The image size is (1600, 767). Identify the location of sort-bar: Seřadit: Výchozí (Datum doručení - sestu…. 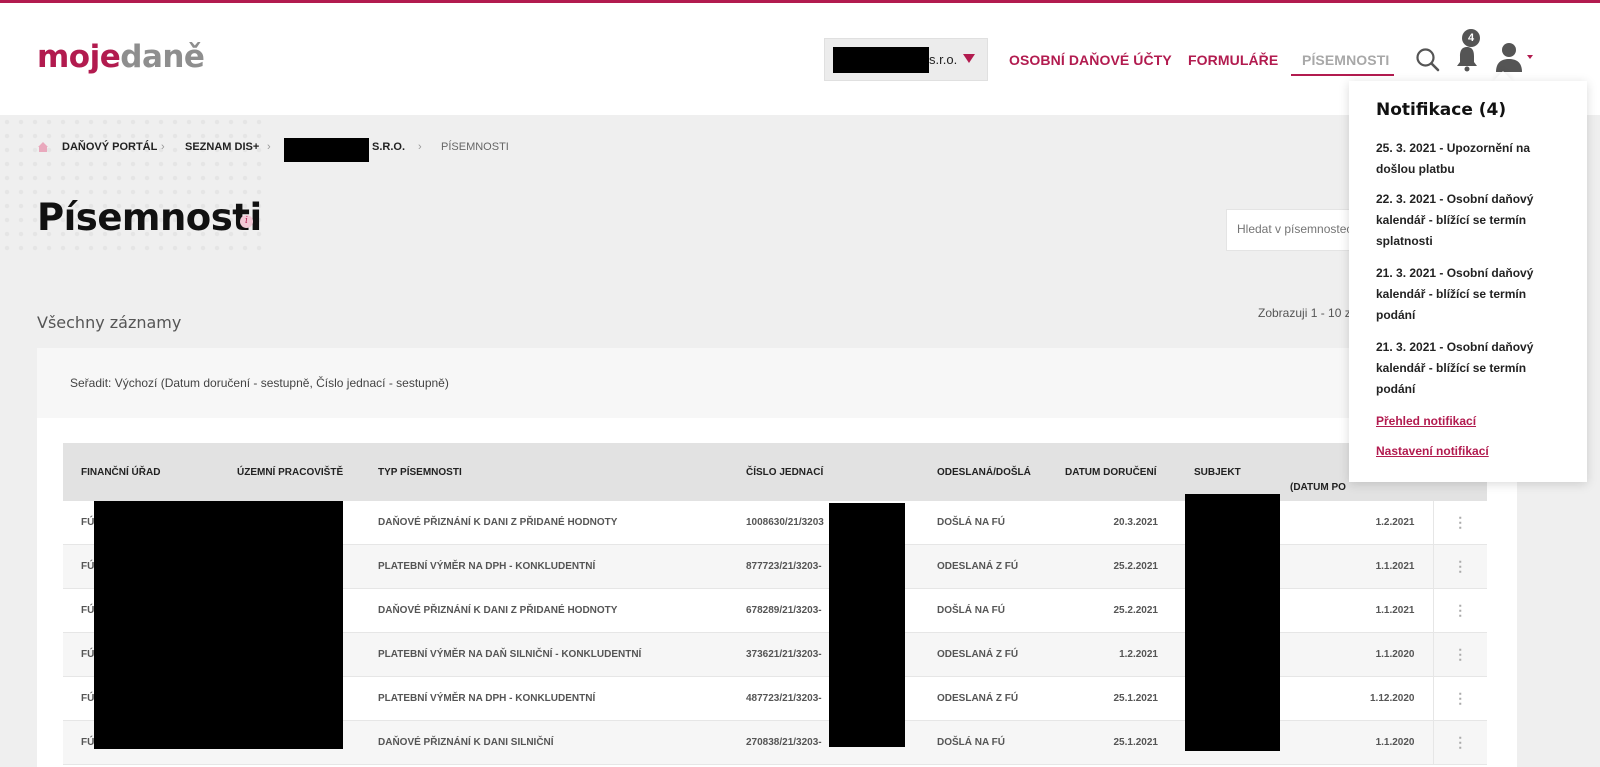
(777, 383).